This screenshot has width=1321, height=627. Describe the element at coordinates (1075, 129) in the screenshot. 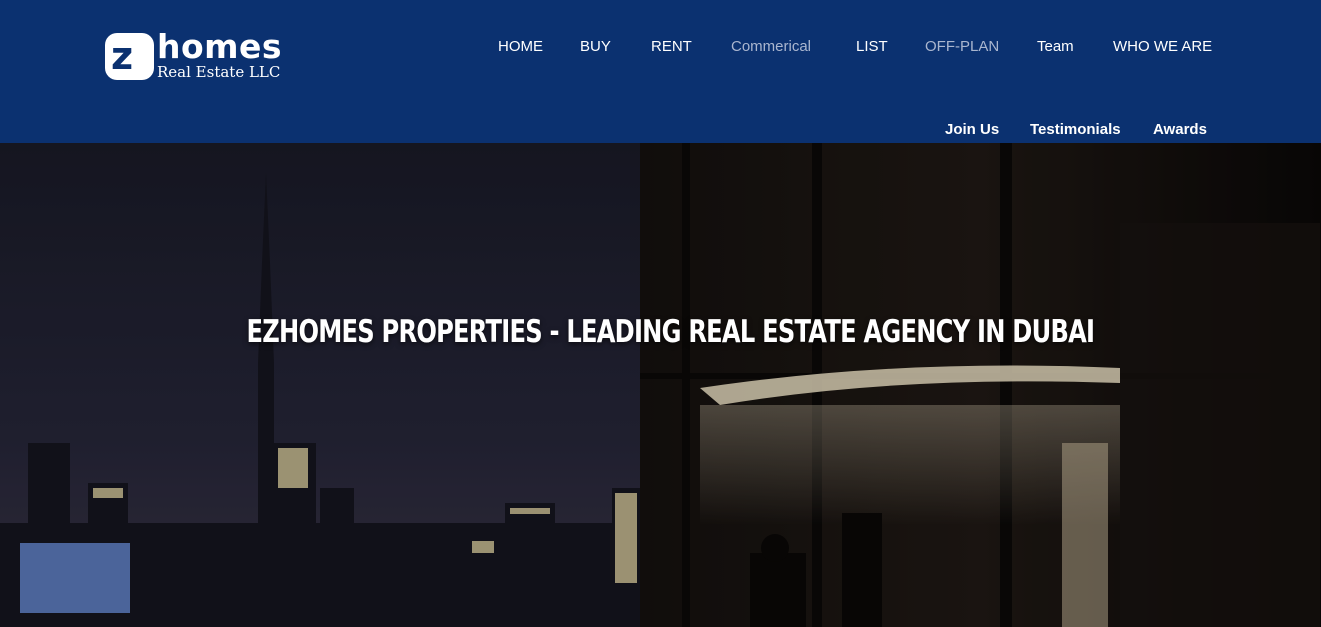

I see `nav-item-testimonials: Testimonials` at that location.